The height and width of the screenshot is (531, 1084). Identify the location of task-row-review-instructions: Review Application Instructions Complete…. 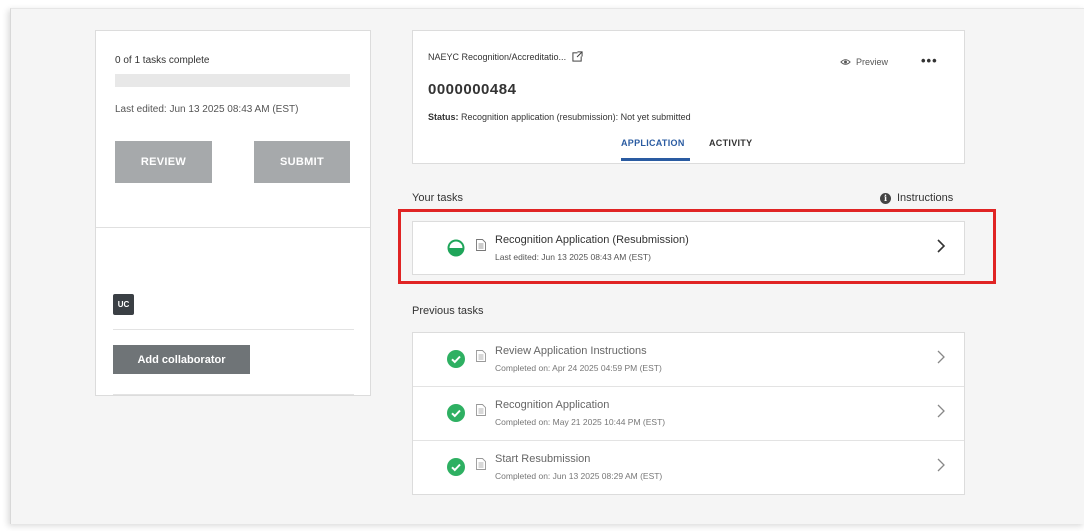
(688, 359).